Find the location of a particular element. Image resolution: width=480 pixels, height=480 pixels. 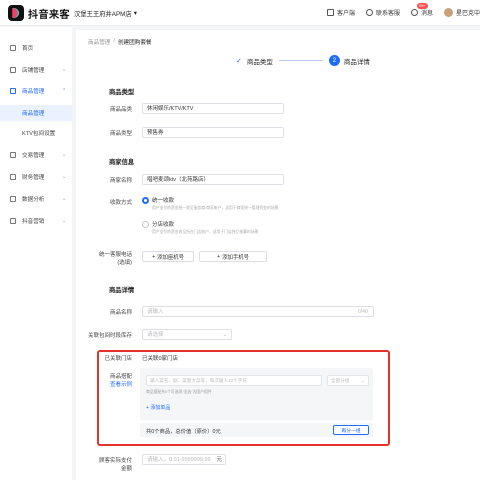

combo-group-select: 全部分组 ⌄ is located at coordinates (348, 380).